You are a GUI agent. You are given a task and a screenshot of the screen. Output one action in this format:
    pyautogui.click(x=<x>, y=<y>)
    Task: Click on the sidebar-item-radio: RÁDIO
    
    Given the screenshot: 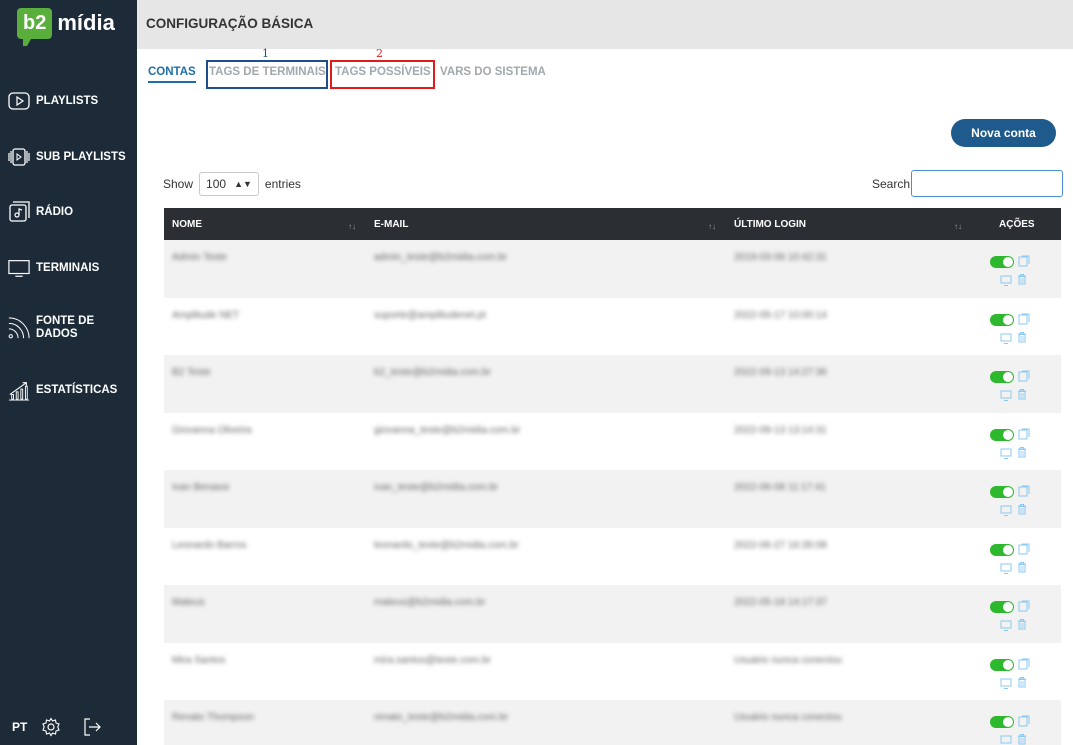 What is the action you would take?
    pyautogui.click(x=40, y=212)
    